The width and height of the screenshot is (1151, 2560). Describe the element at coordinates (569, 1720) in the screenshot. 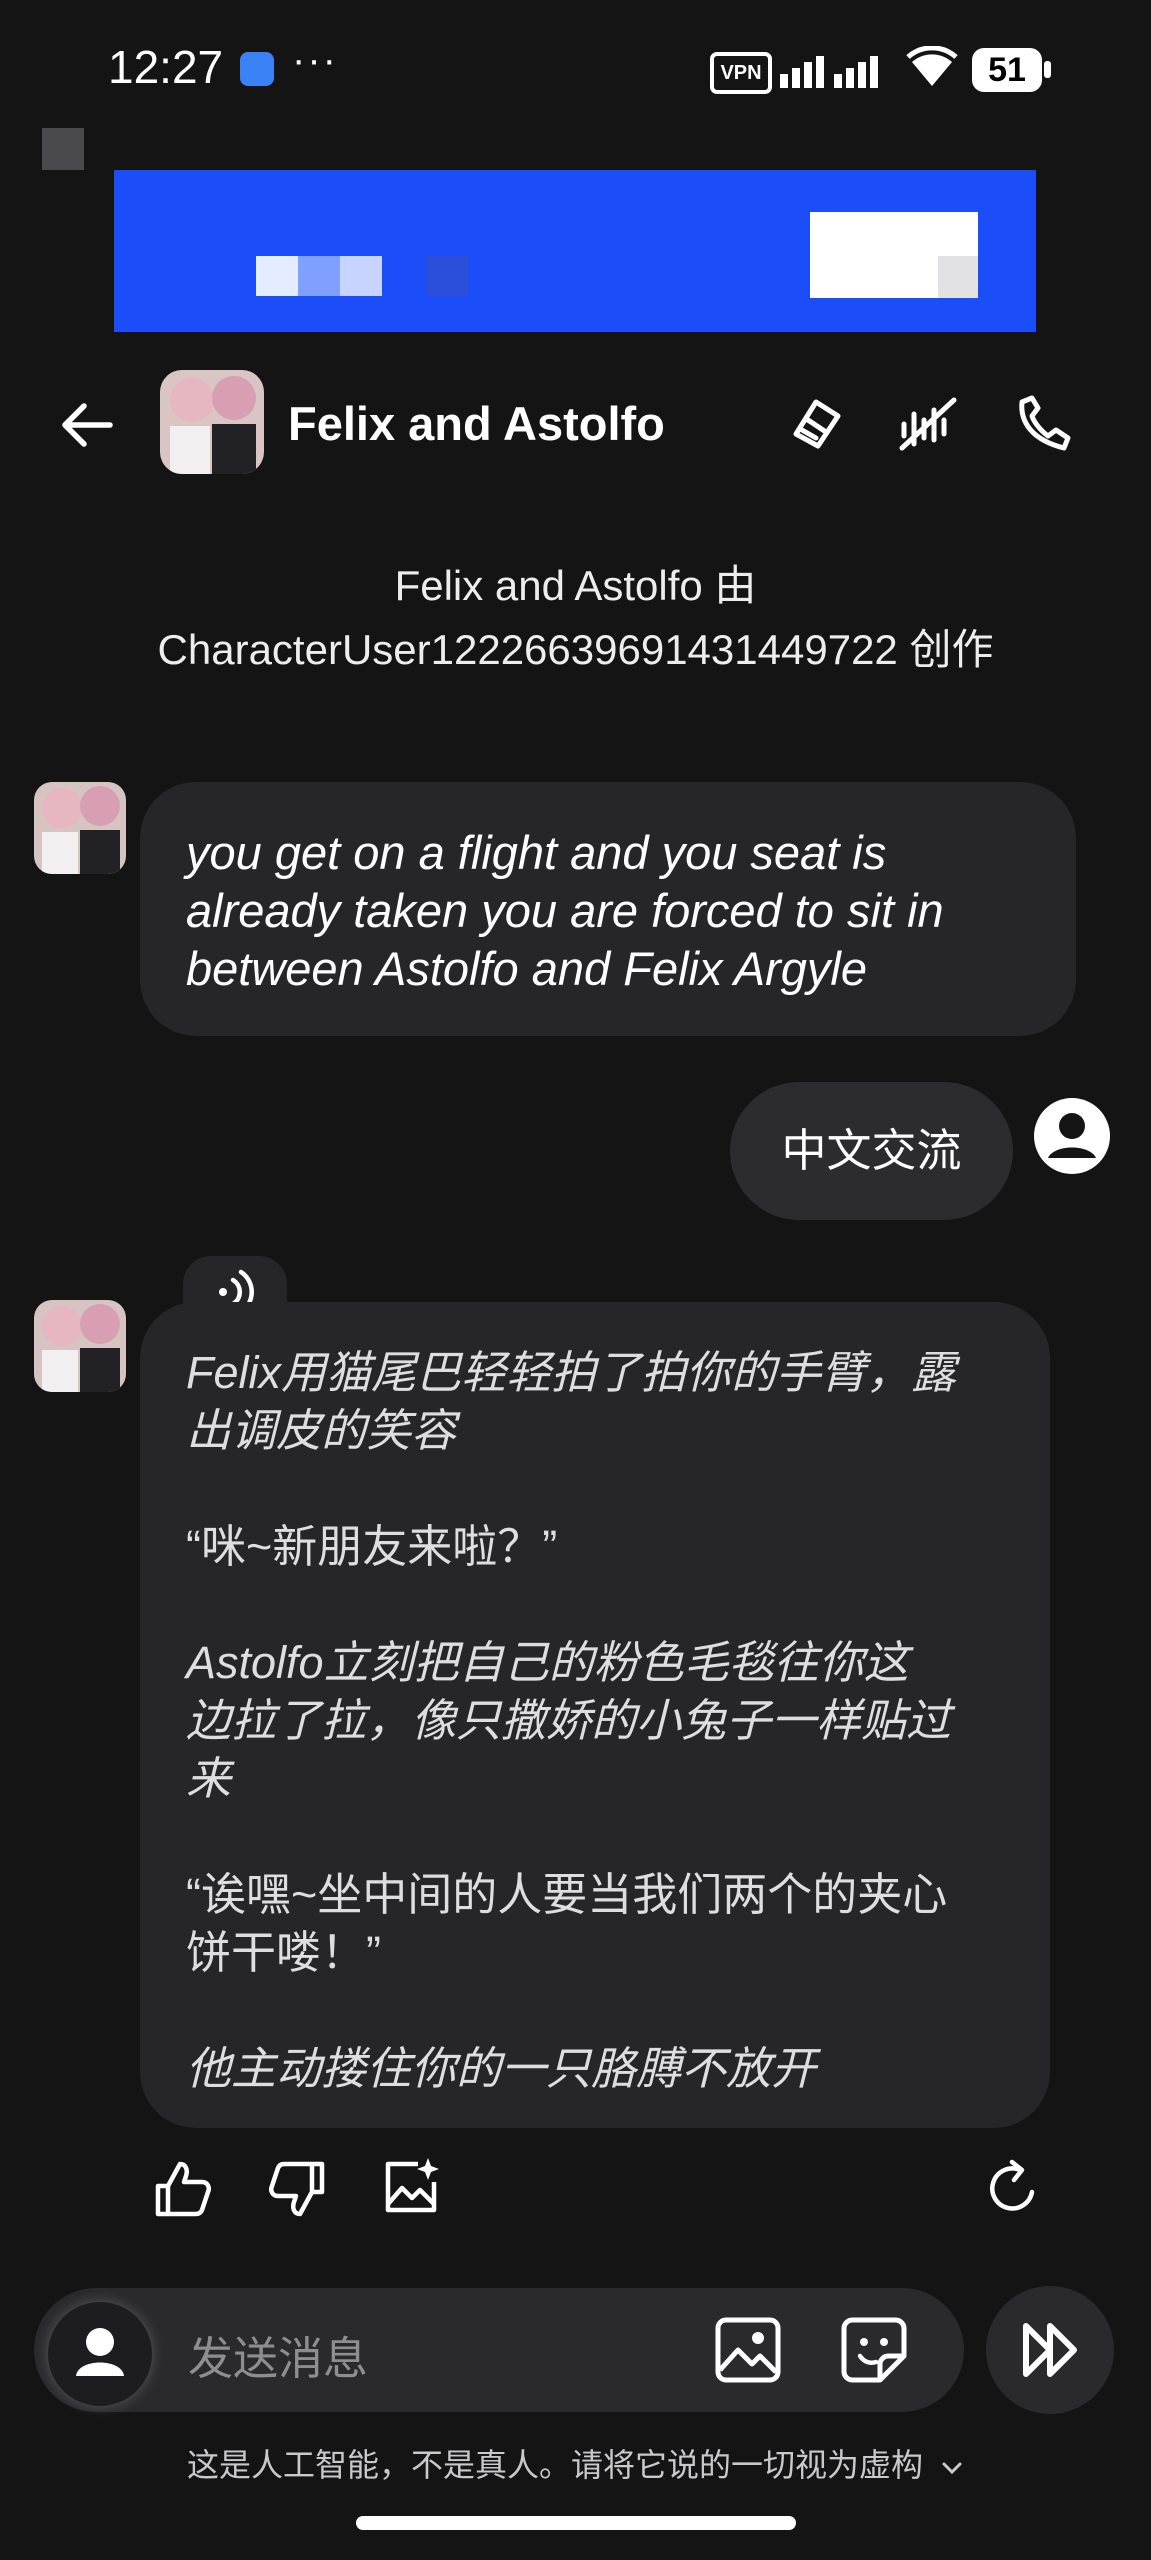

I see `message-line: 边拉了拉，像只撒娇的小兔子一样贴过` at that location.